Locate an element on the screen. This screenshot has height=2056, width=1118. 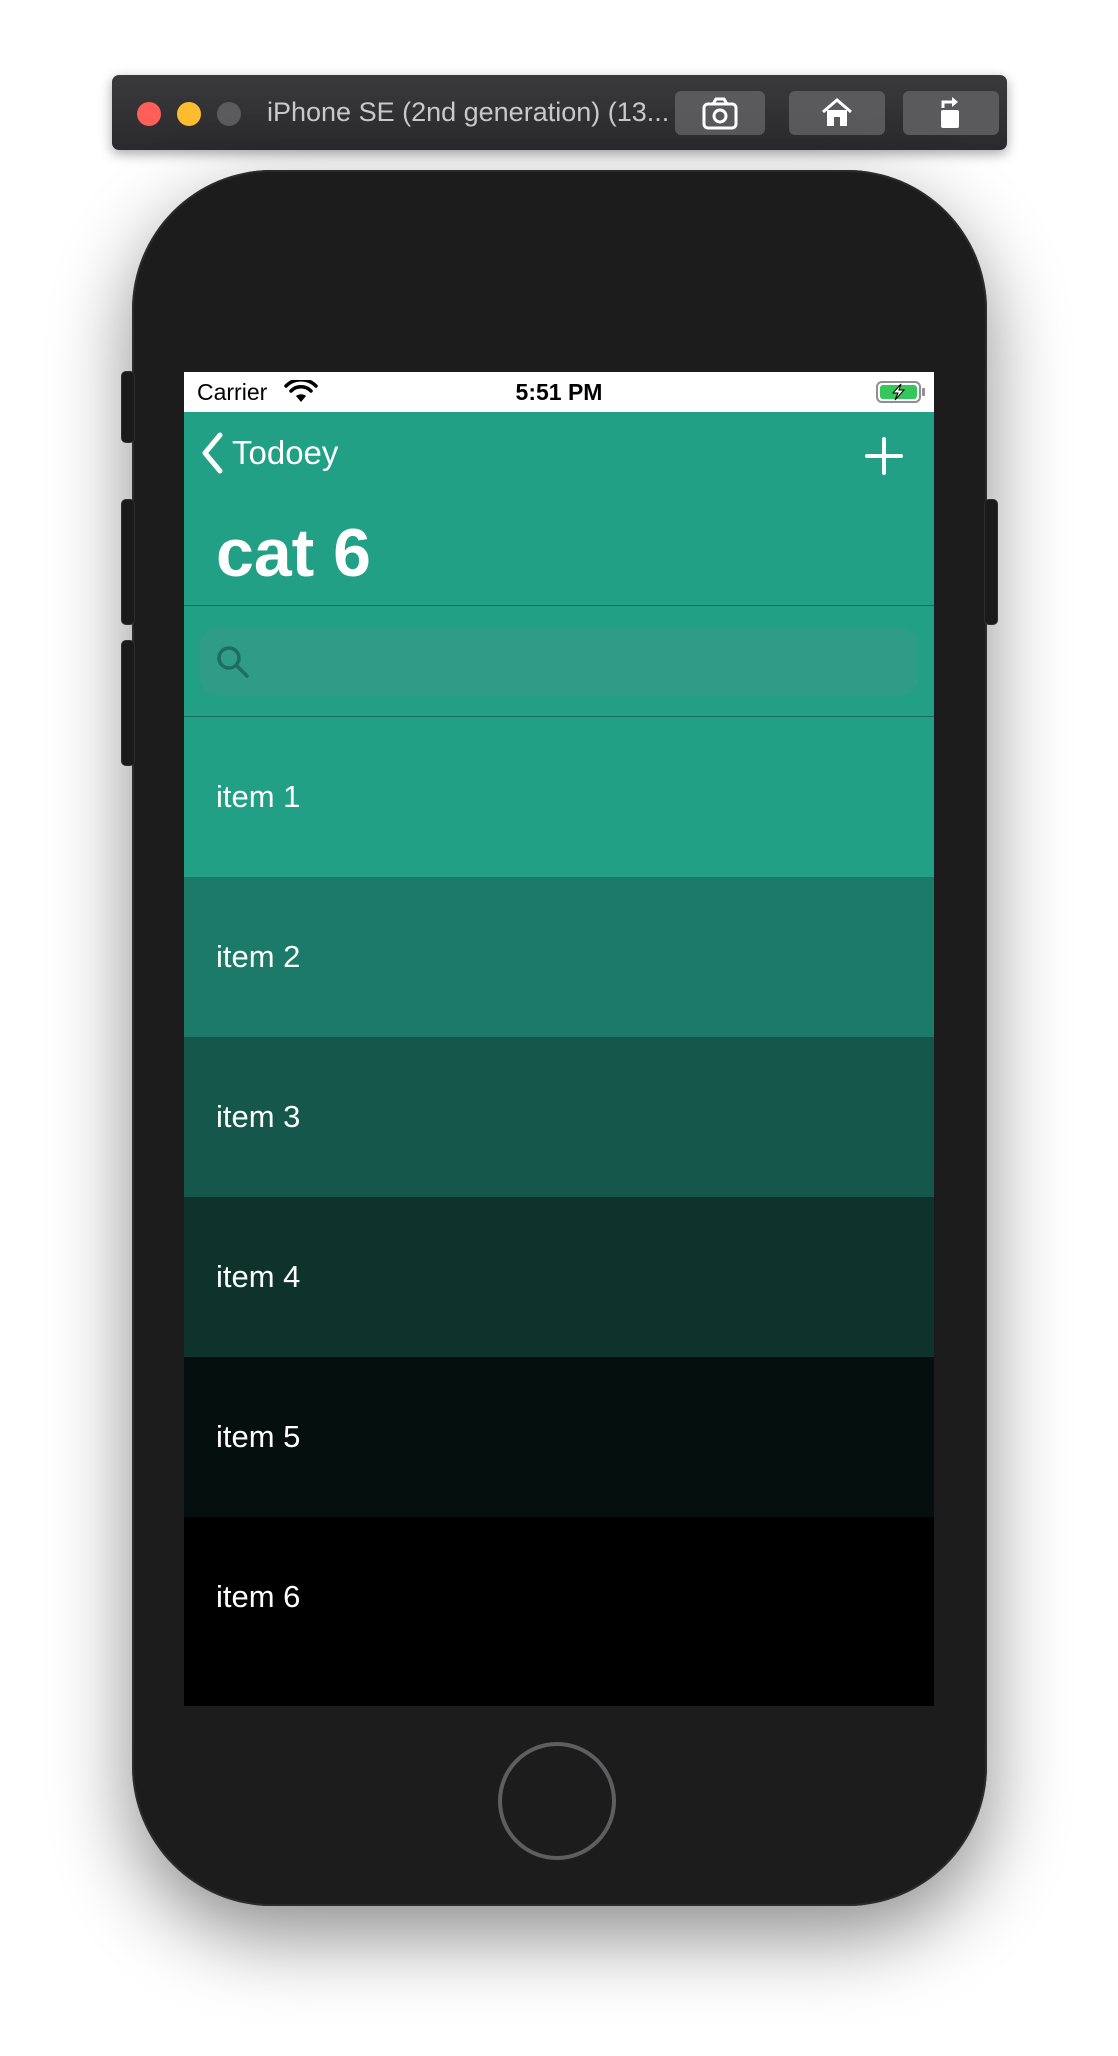
list-item-label: item 2 is located at coordinates (258, 956).